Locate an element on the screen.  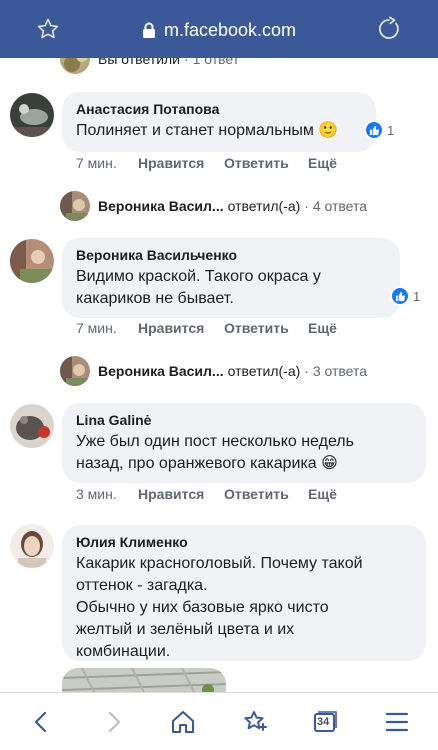
reply-count: · 4 ответа is located at coordinates (336, 206).